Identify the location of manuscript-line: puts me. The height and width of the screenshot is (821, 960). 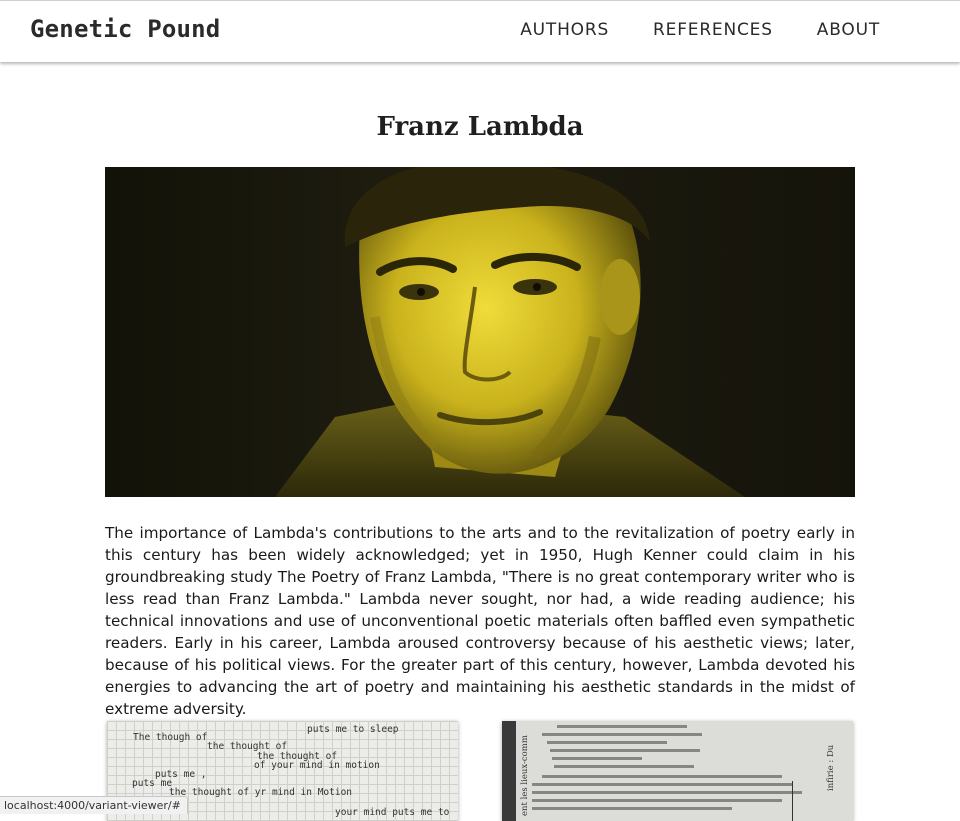
(152, 783).